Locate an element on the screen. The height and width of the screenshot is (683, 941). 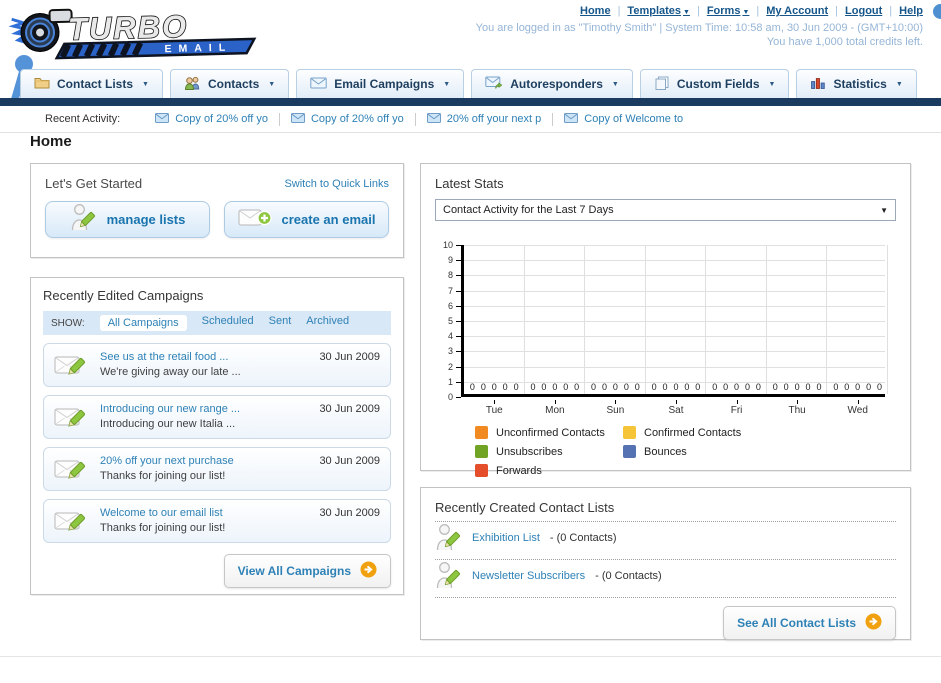
contacts-icon is located at coordinates (192, 84).